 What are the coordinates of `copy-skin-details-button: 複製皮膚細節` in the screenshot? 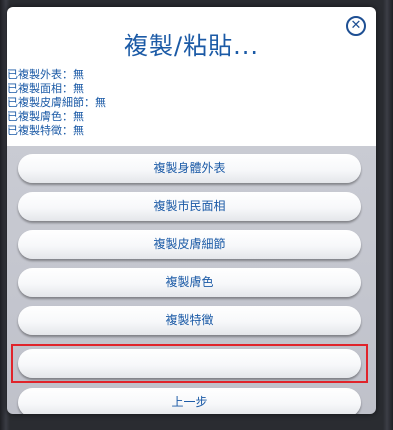 It's located at (189, 244).